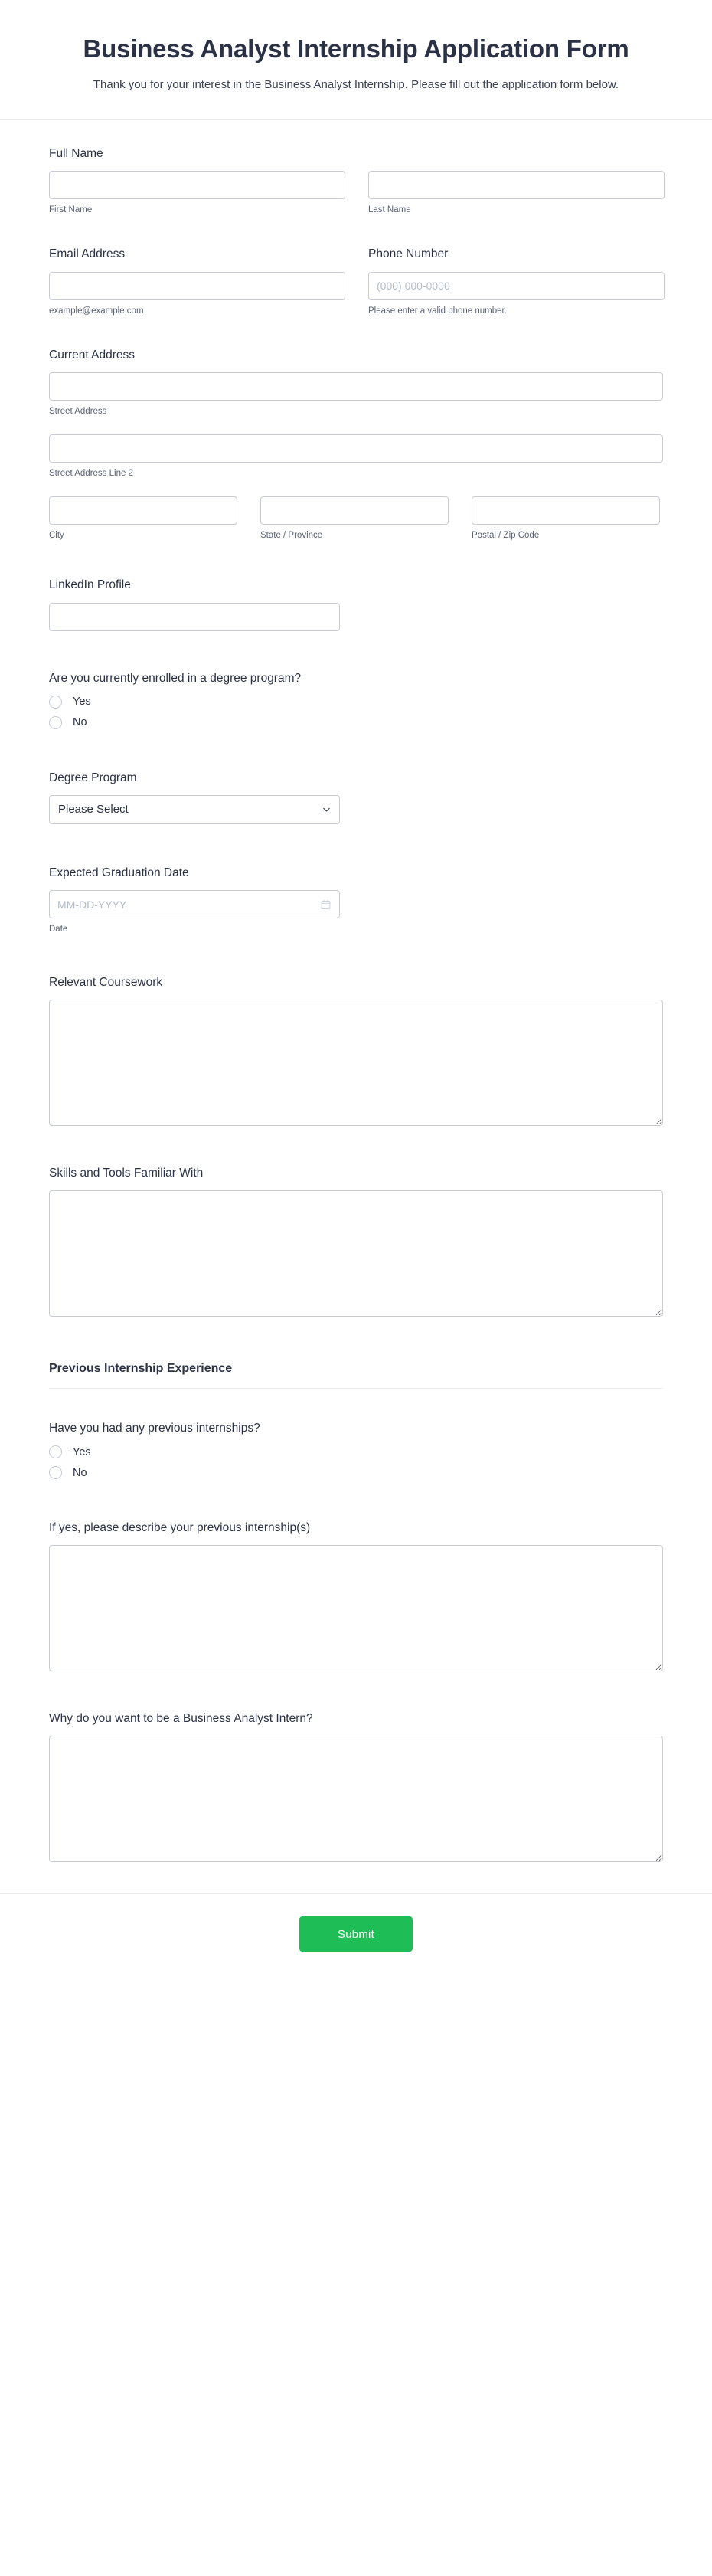 This screenshot has width=712, height=2576. What do you see at coordinates (356, 1799) in the screenshot?
I see `why-intern-textarea` at bounding box center [356, 1799].